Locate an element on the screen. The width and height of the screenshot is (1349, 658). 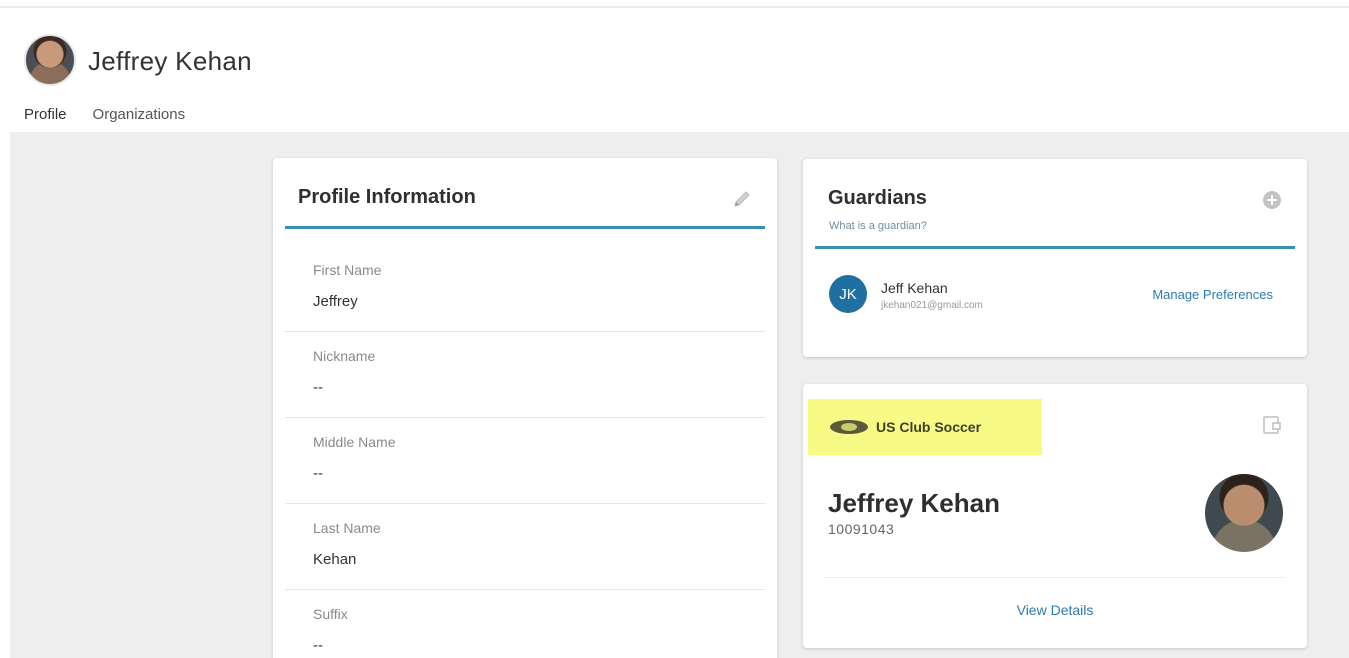
guardian-help-link: What is a guardian? is located at coordinates (878, 226).